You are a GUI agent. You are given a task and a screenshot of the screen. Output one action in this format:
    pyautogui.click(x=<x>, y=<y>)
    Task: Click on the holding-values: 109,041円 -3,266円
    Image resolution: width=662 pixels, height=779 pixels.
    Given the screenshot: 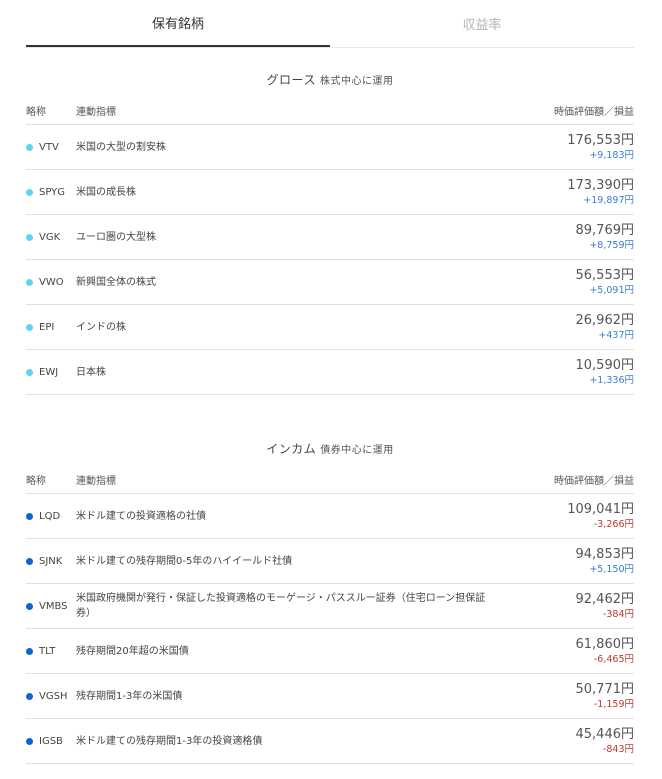 What is the action you would take?
    pyautogui.click(x=600, y=516)
    